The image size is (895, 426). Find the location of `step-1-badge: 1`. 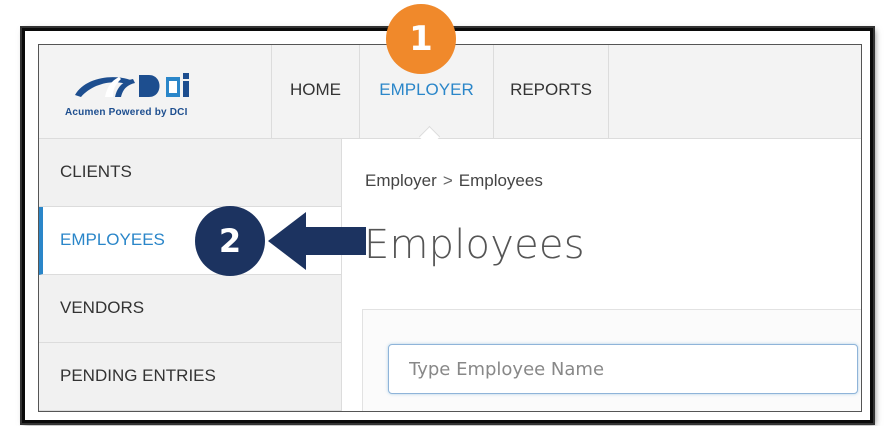

step-1-badge: 1 is located at coordinates (421, 39).